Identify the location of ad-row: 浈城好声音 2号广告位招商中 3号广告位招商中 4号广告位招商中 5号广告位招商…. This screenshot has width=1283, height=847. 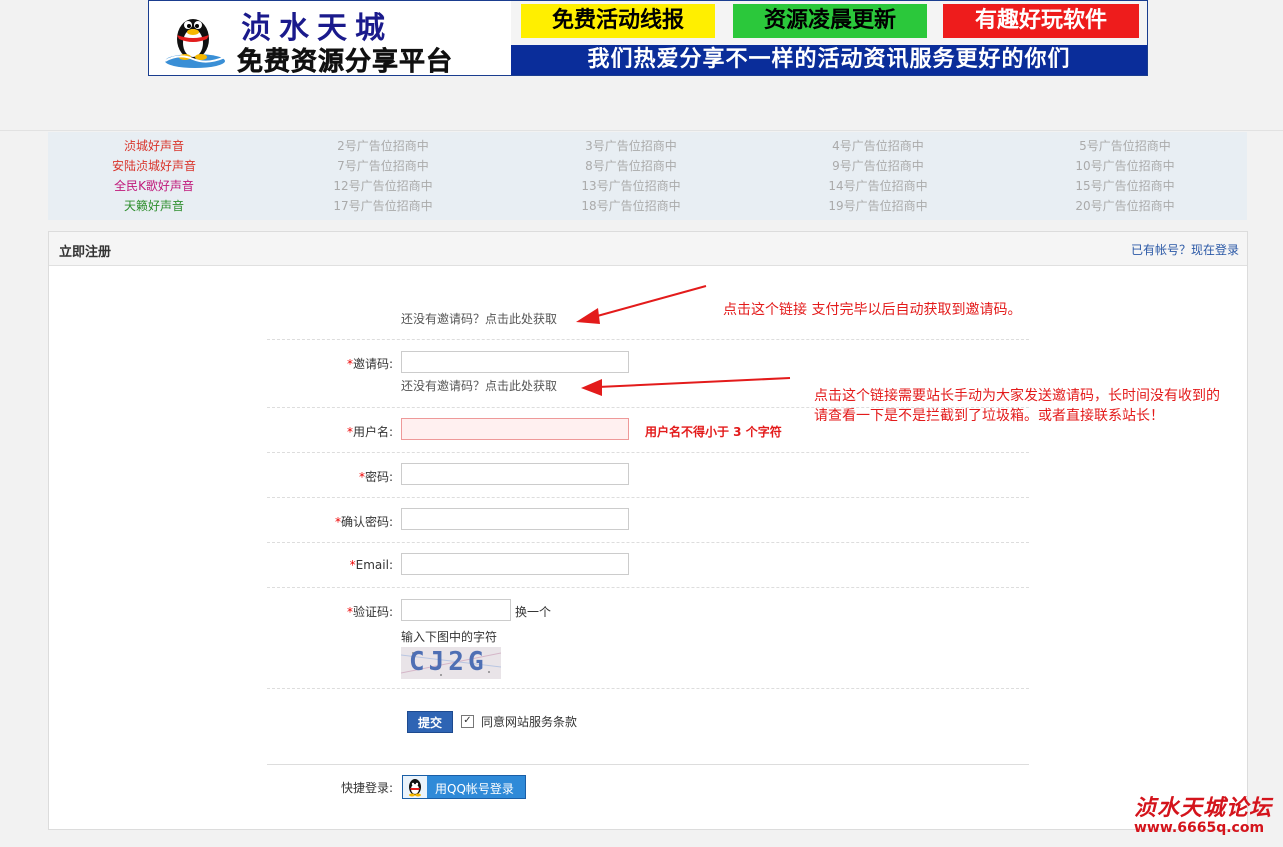
(647, 146).